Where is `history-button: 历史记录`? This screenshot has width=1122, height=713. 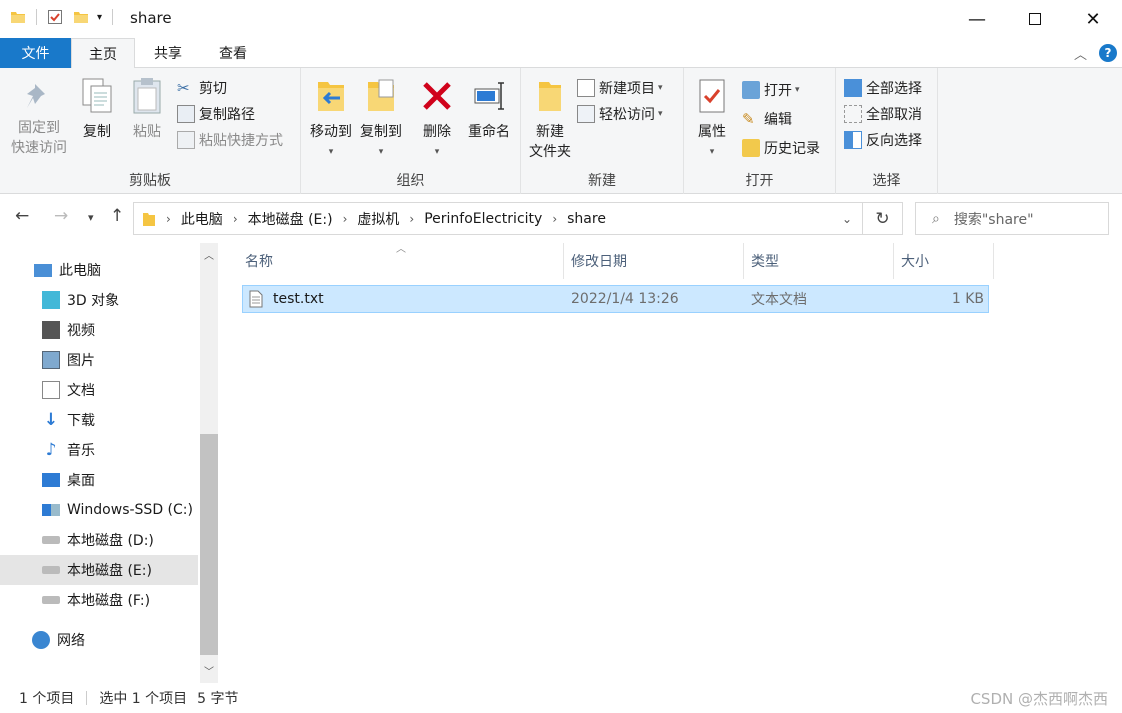
history-button: 历史记录 is located at coordinates (781, 148).